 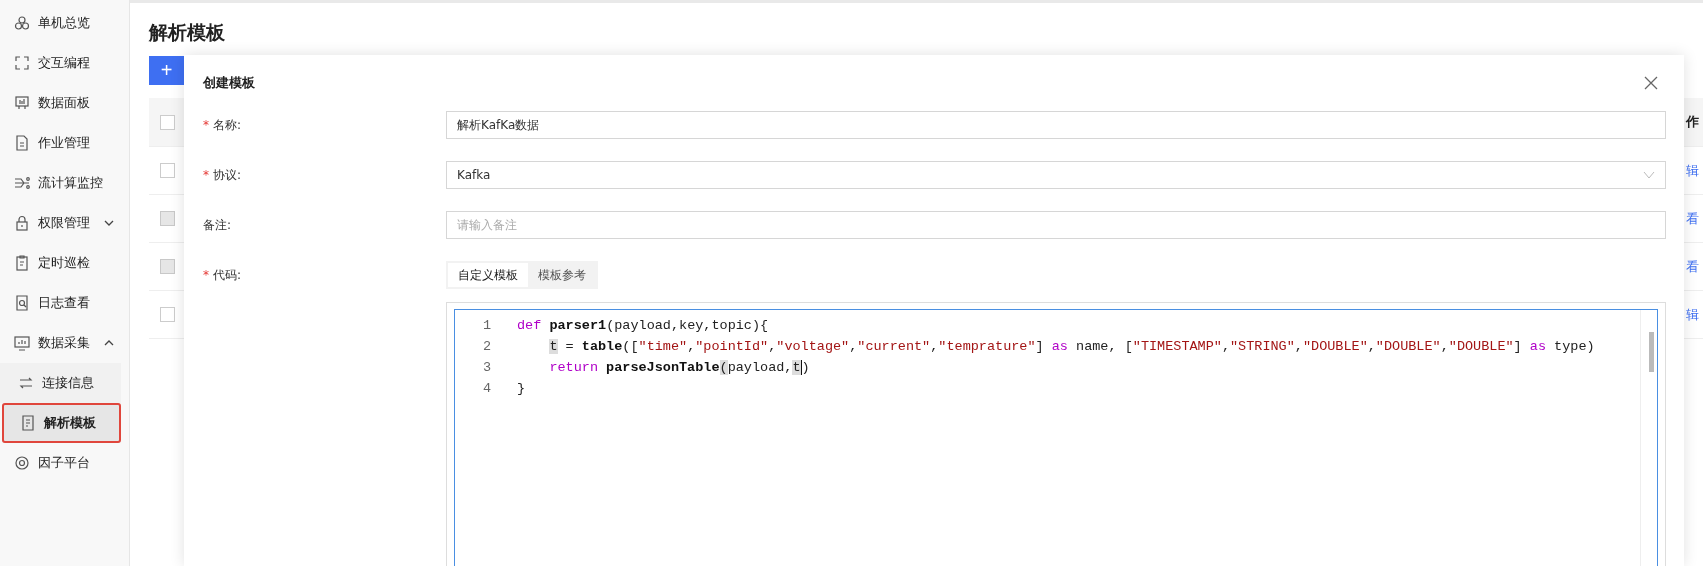 I want to click on code-line: return parseJsonTable(payload,t), so click(x=679, y=367).